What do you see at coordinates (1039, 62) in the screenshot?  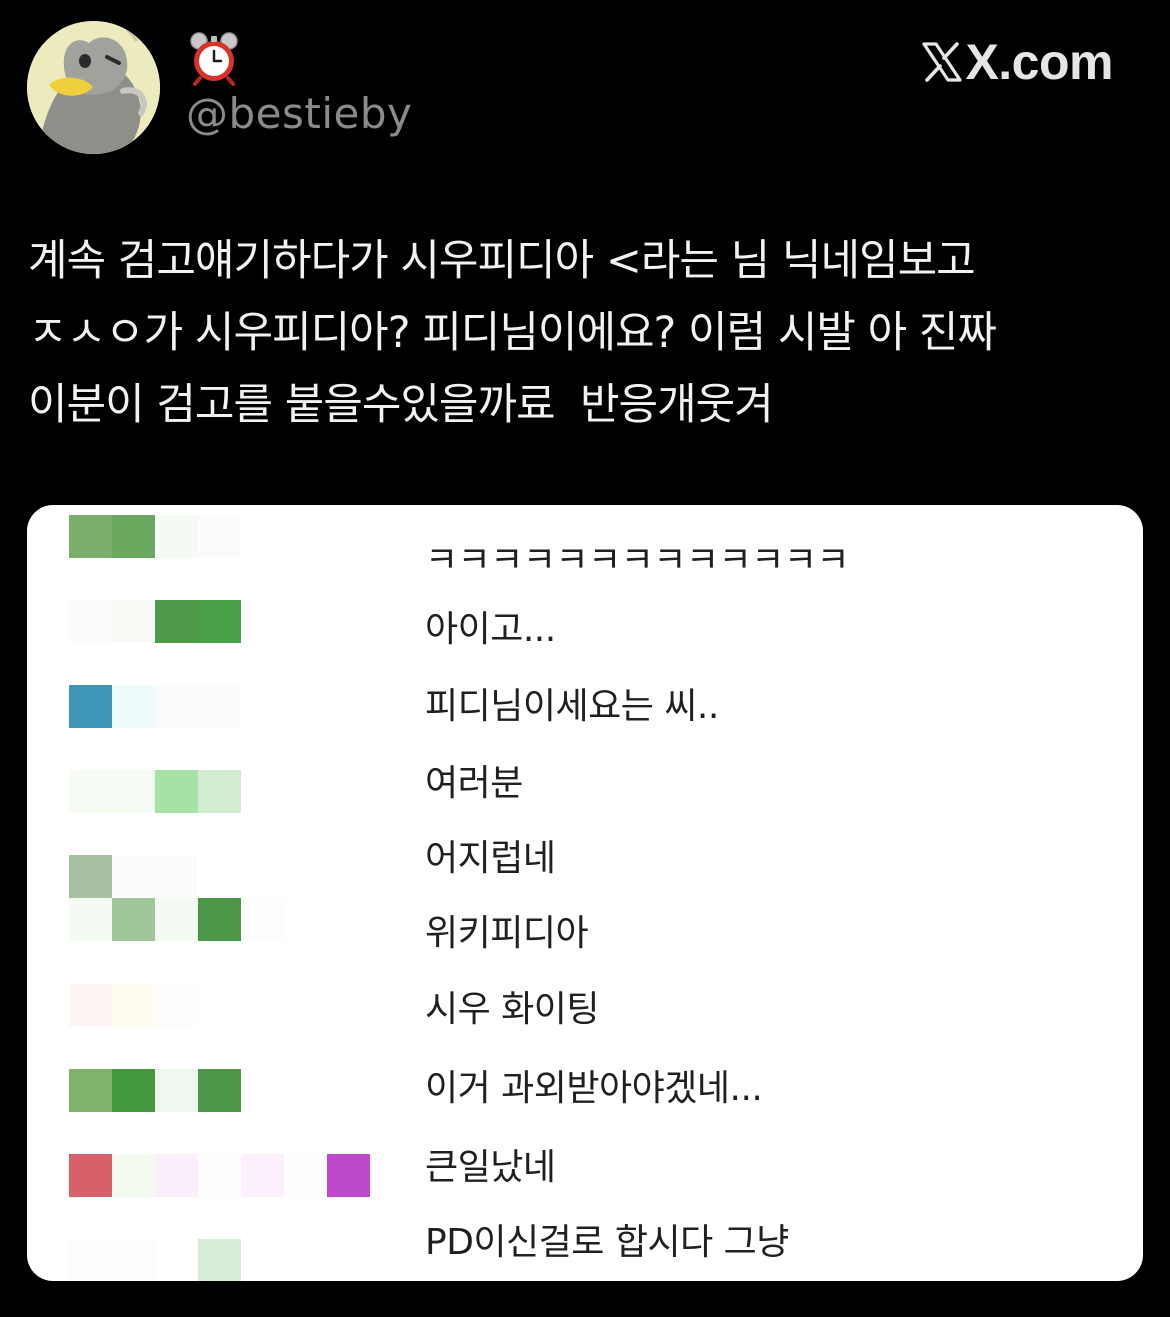 I see `brand-text: X.com` at bounding box center [1039, 62].